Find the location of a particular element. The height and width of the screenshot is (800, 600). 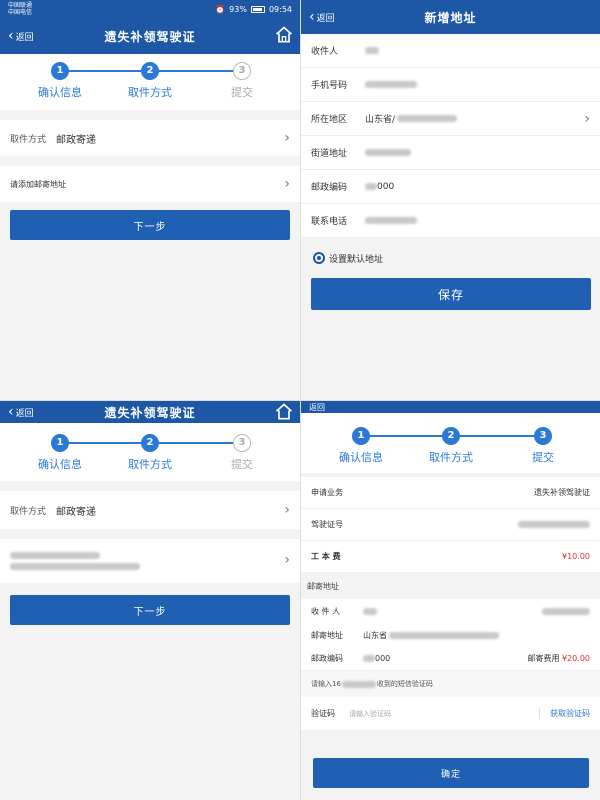

contact-phone-field: 联系电话 is located at coordinates (450, 221).